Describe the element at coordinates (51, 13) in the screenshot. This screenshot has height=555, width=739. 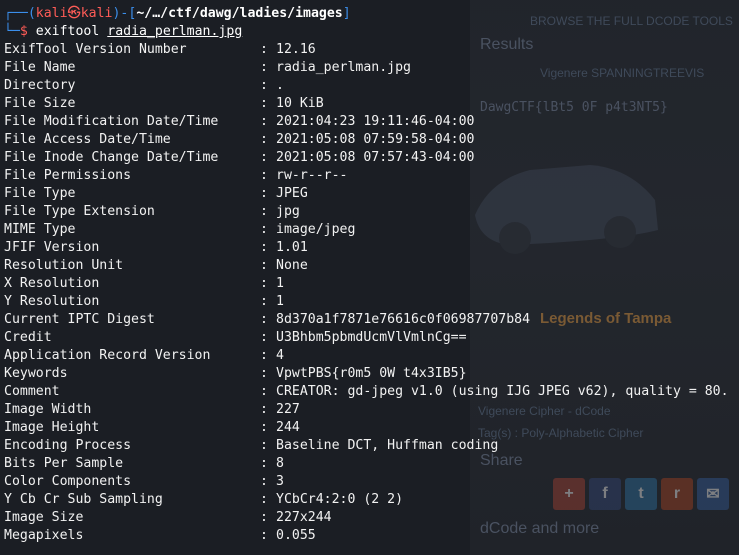
I see `prompt-user: kali` at that location.